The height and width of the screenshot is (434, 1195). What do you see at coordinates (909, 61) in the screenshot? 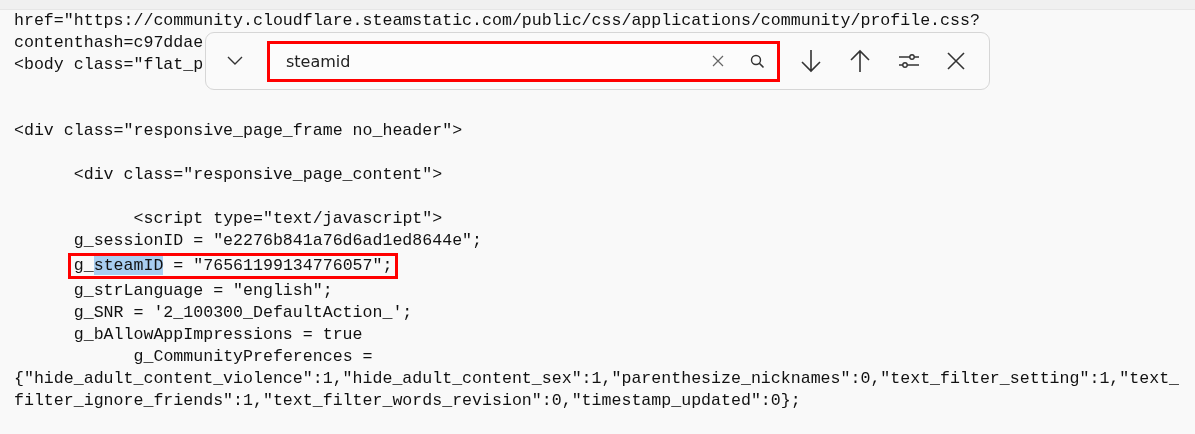
I see `settings-icon` at bounding box center [909, 61].